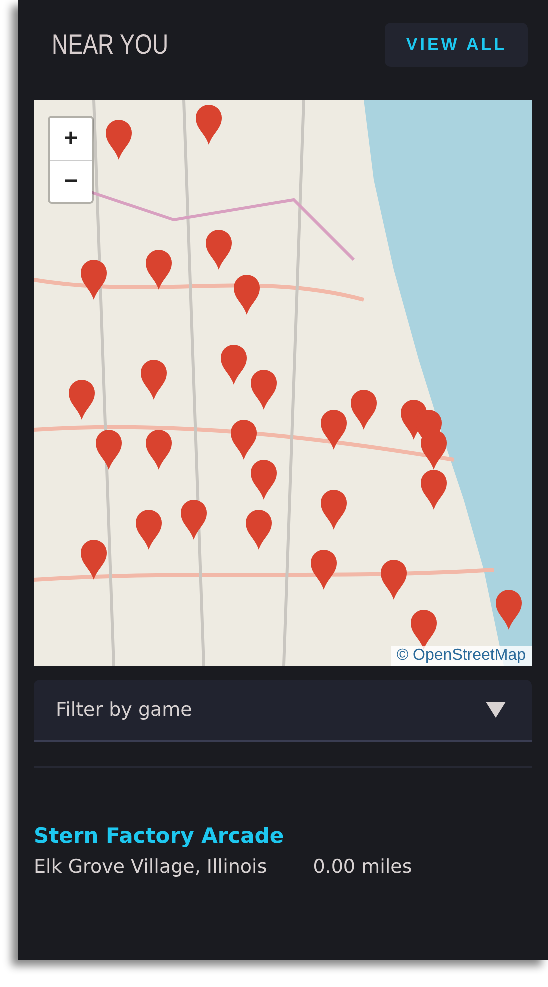 Image resolution: width=548 pixels, height=987 pixels. What do you see at coordinates (461, 656) in the screenshot?
I see `map-attribution: © OpenStreetMap` at bounding box center [461, 656].